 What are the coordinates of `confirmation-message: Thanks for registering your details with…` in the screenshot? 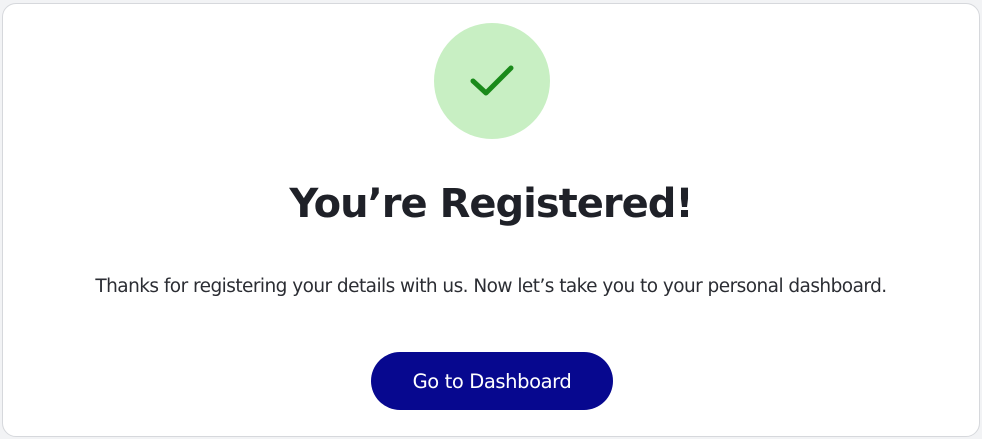 It's located at (491, 286).